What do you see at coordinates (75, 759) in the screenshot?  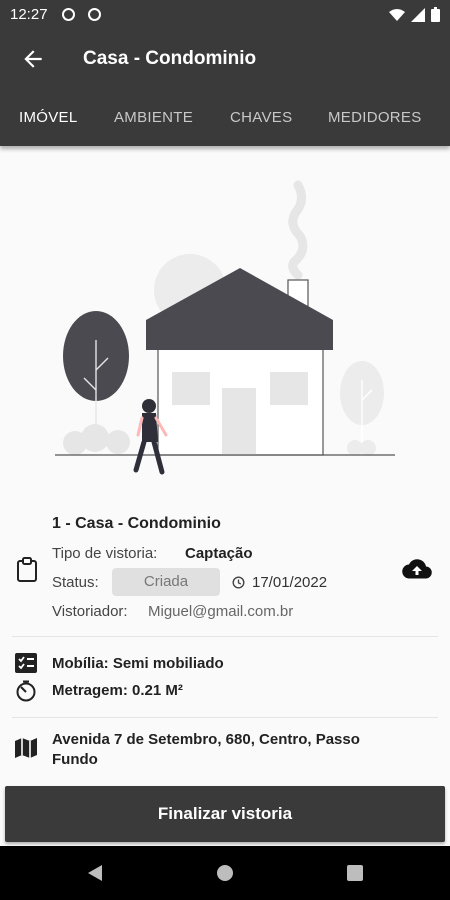 I see `address-line-2: Fundo` at bounding box center [75, 759].